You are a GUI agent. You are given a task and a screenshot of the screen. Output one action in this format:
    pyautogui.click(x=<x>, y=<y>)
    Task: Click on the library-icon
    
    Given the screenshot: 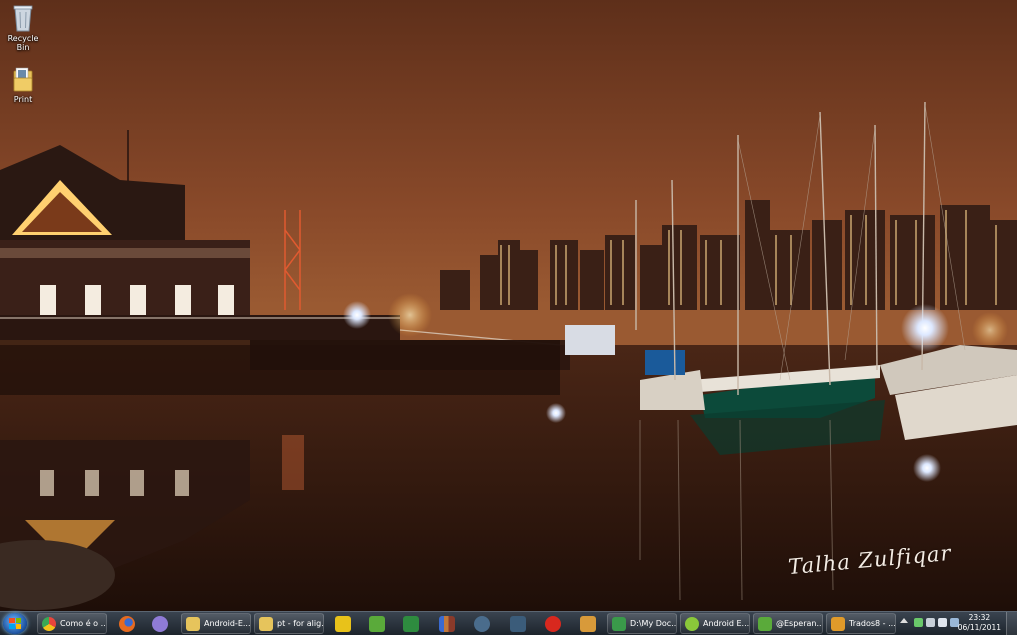 What is the action you would take?
    pyautogui.click(x=447, y=624)
    